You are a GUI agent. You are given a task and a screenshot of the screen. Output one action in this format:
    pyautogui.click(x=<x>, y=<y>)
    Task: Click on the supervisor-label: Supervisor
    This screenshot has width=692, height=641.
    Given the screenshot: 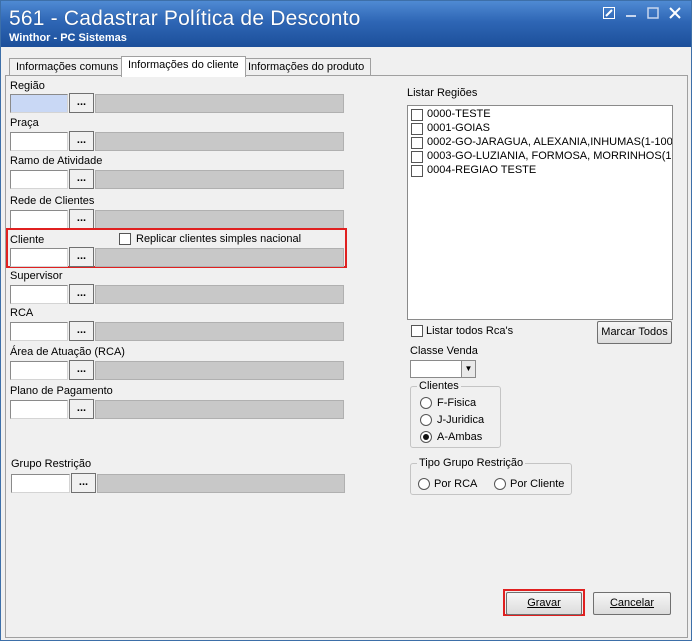 What is the action you would take?
    pyautogui.click(x=36, y=276)
    